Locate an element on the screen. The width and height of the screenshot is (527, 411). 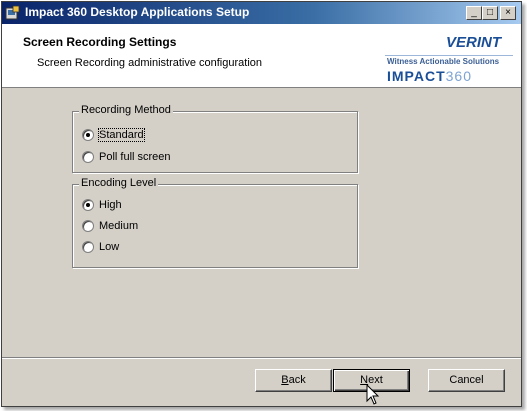
radio-standard: Standard is located at coordinates (113, 135).